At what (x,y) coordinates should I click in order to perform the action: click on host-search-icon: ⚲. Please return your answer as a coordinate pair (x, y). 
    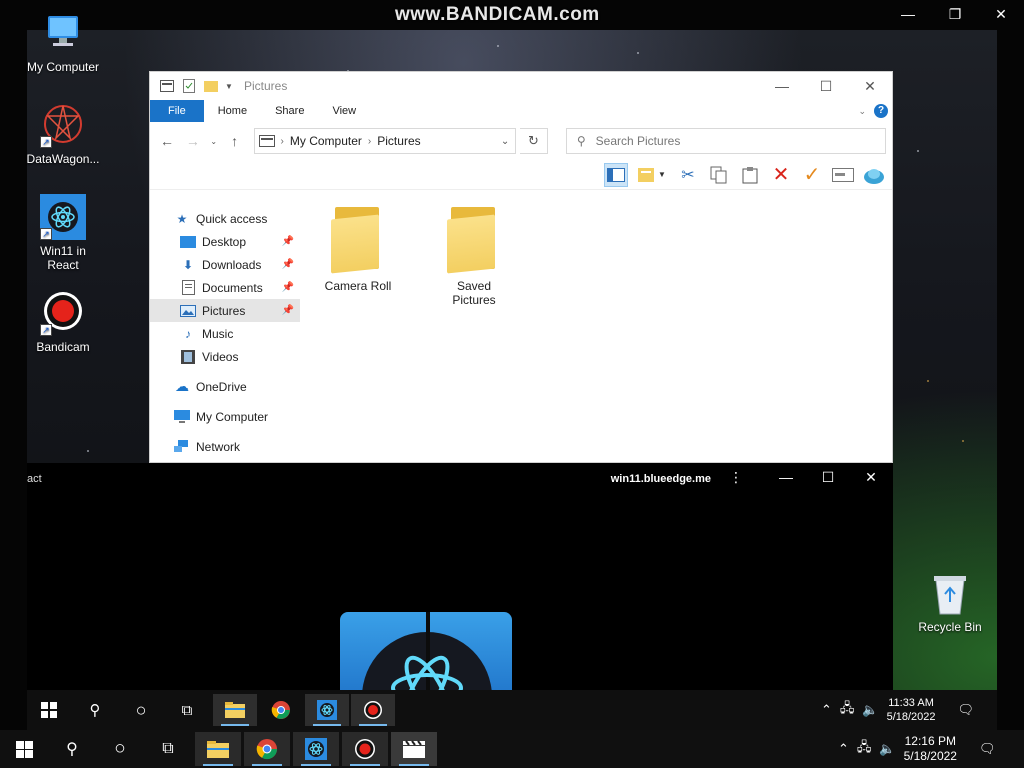
    Looking at the image, I should click on (72, 749).